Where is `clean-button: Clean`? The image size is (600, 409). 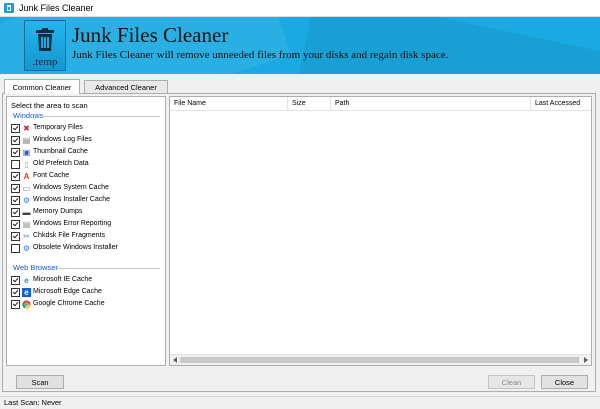 clean-button: Clean is located at coordinates (511, 382).